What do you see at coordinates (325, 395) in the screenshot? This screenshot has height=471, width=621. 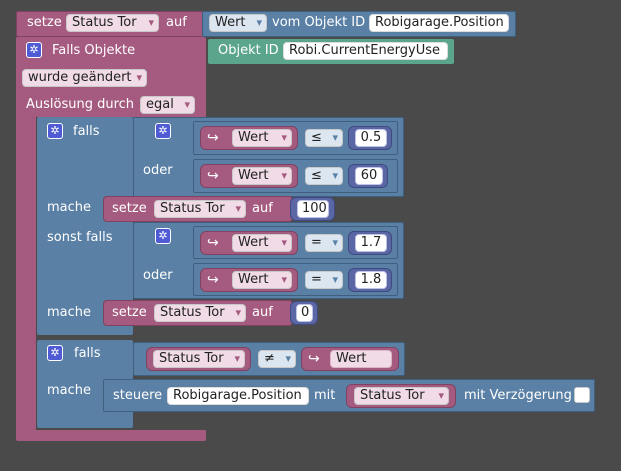 I see `with-label: mit` at bounding box center [325, 395].